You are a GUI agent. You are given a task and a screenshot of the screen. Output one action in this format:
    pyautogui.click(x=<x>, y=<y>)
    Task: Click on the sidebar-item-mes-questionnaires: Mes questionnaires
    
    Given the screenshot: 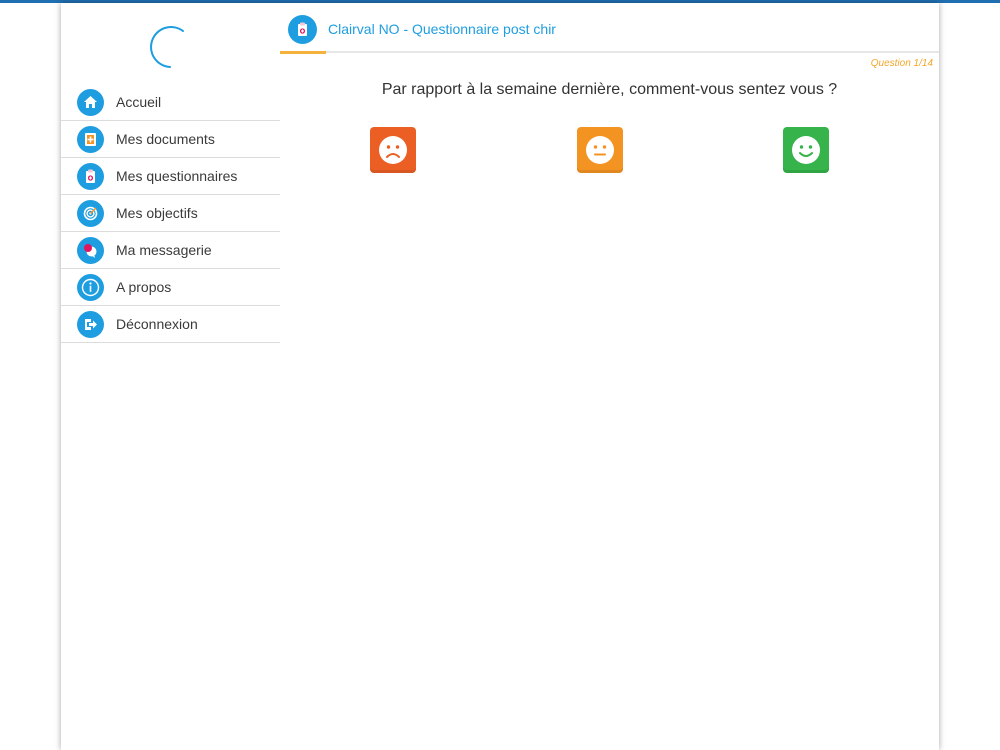 What is the action you would take?
    pyautogui.click(x=170, y=176)
    